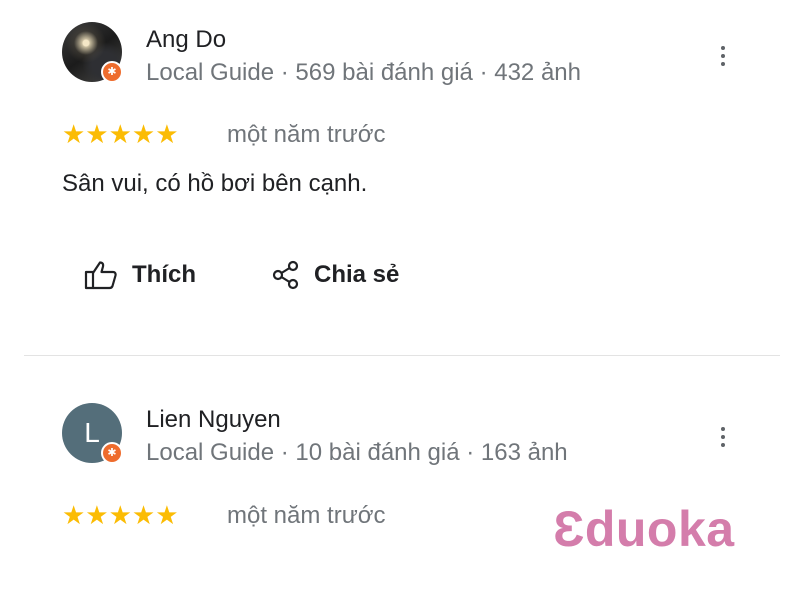 The image size is (800, 600). I want to click on reviewer-avatar: ✱, so click(92, 52).